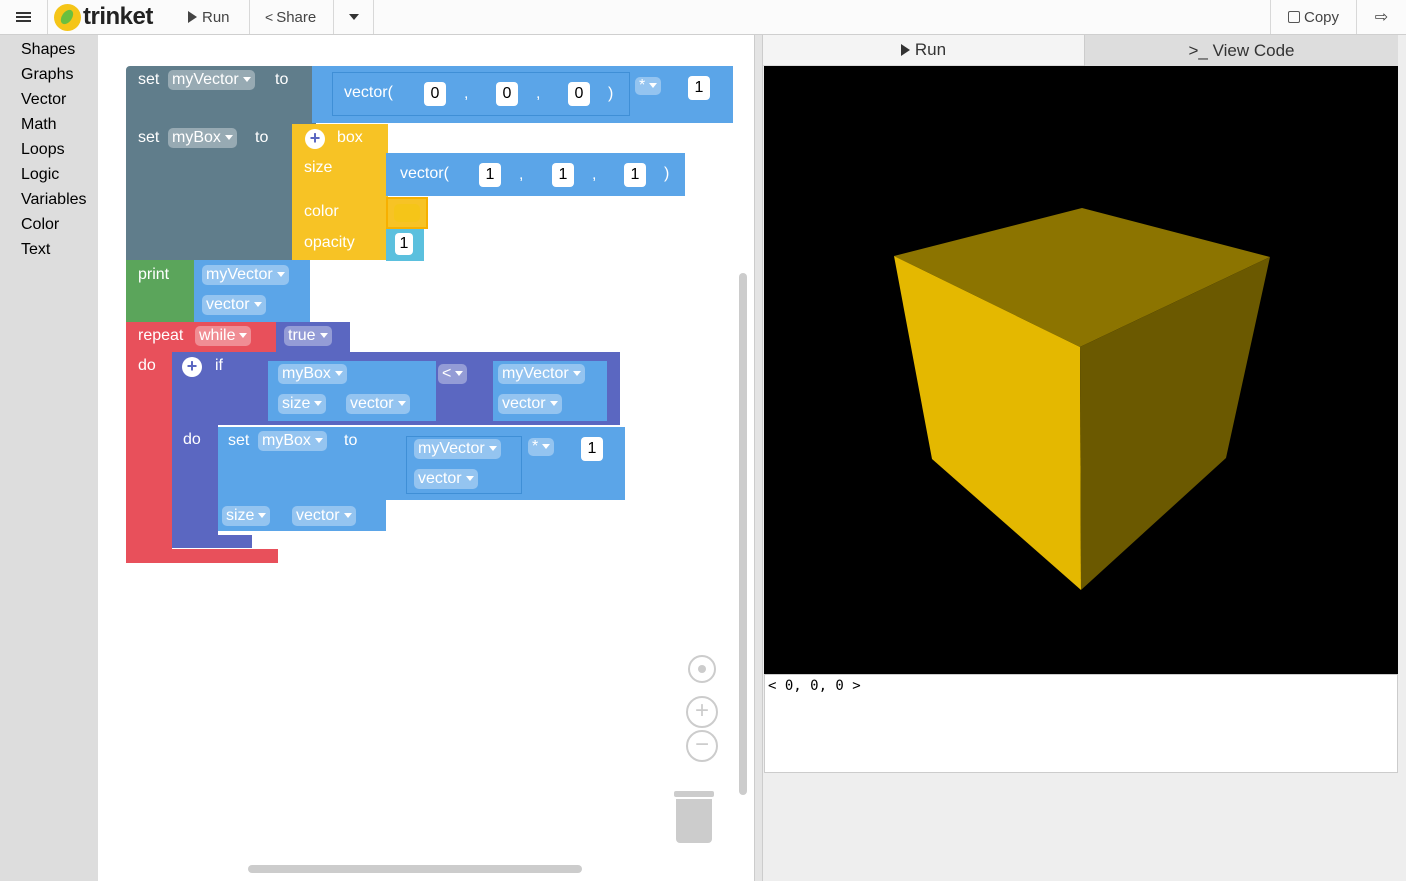 This screenshot has height=881, width=1406. What do you see at coordinates (563, 175) in the screenshot?
I see `size-y-input: 1` at bounding box center [563, 175].